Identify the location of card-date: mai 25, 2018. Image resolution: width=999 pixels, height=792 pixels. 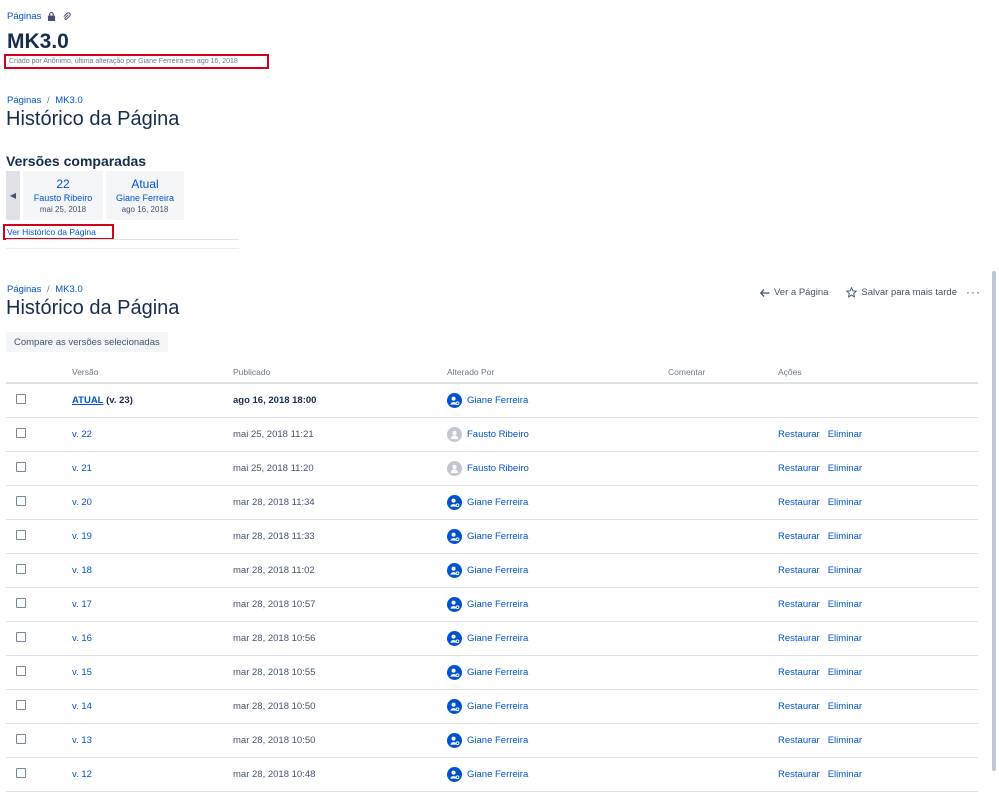
(63, 209).